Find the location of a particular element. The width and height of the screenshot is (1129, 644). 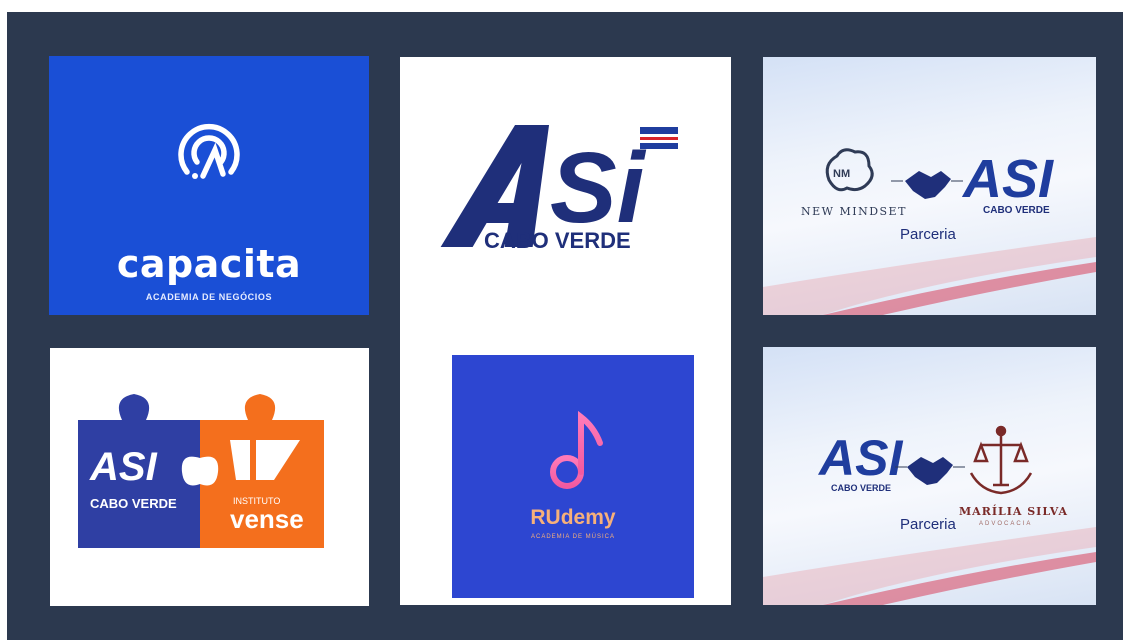

newmindset-caption: Parceria is located at coordinates (928, 234).